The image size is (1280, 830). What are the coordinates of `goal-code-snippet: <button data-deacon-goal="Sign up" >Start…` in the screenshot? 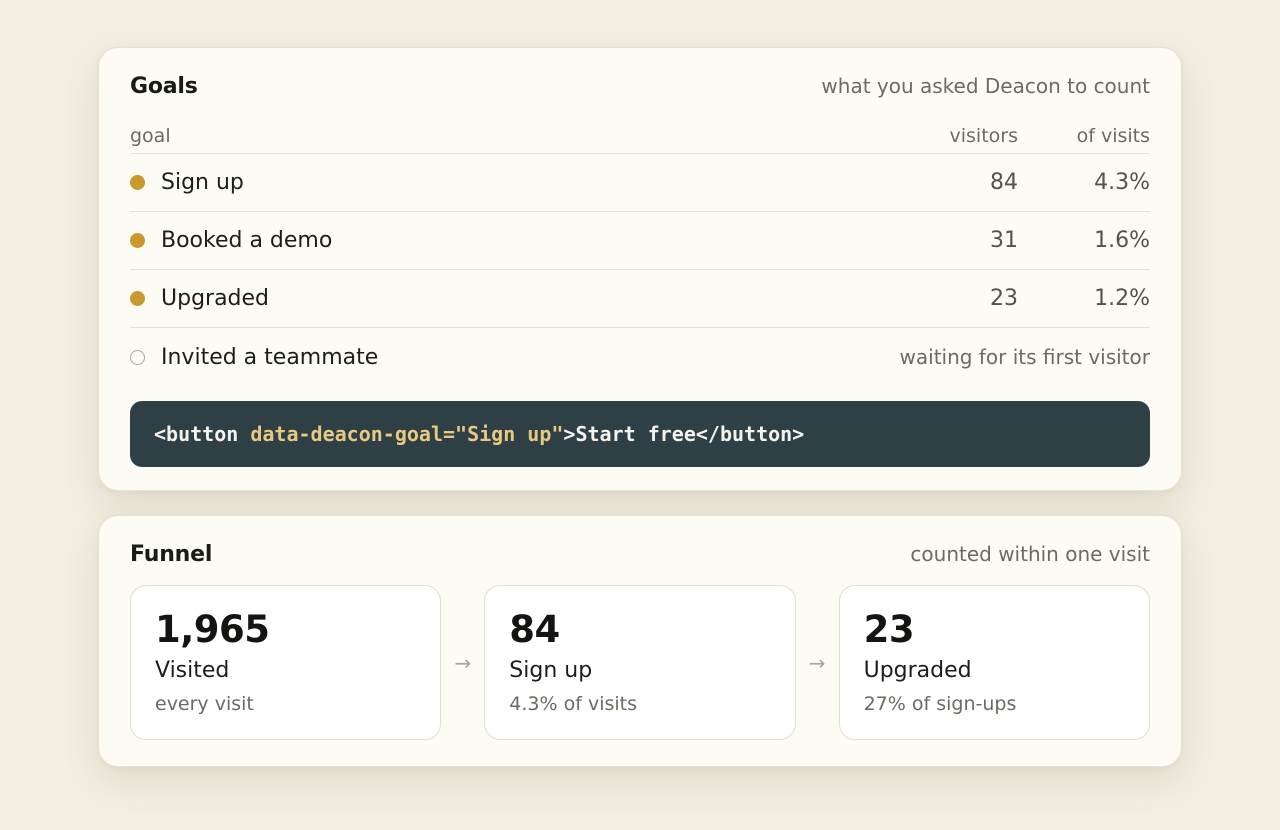 It's located at (640, 434).